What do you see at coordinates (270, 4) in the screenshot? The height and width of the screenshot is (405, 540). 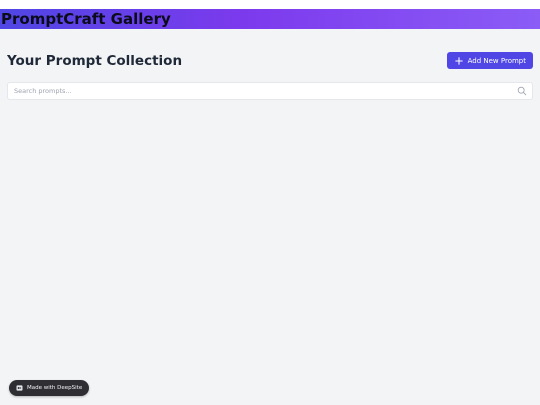 I see `top-band` at bounding box center [270, 4].